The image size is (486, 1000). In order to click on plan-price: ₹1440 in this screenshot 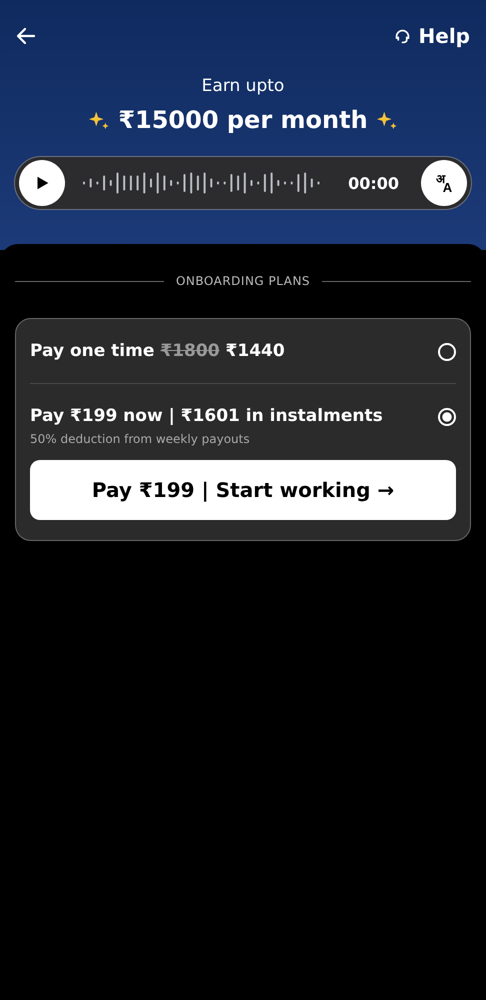, I will do `click(255, 351)`.